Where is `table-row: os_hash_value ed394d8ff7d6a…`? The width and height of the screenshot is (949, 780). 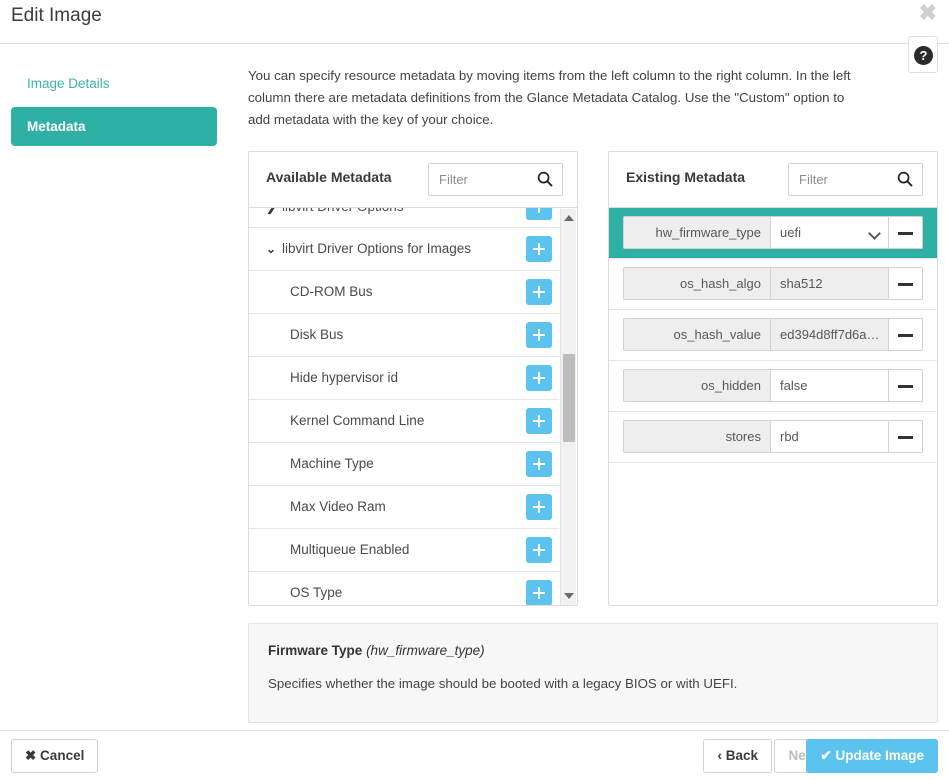
table-row: os_hash_value ed394d8ff7d6a… is located at coordinates (773, 335).